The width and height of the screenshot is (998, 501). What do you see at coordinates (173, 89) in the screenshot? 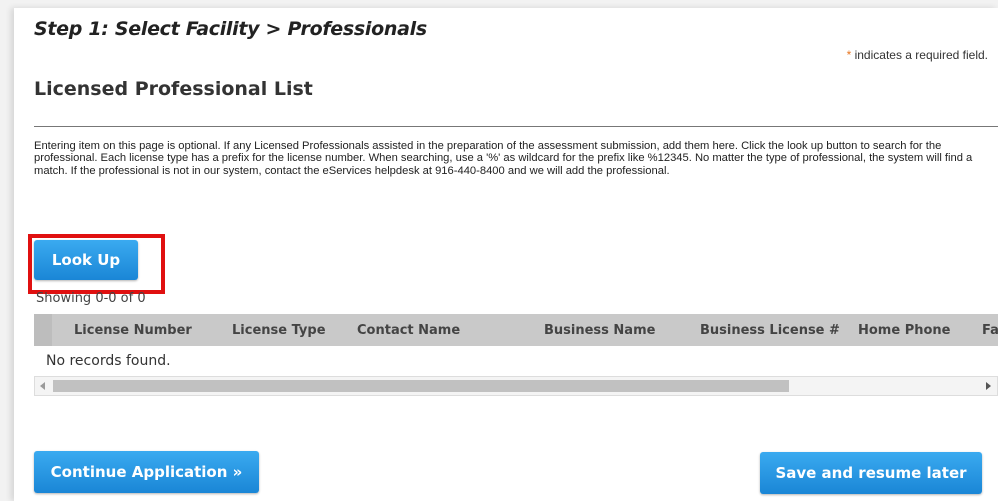
I see `section-title: Licensed Professional List` at bounding box center [173, 89].